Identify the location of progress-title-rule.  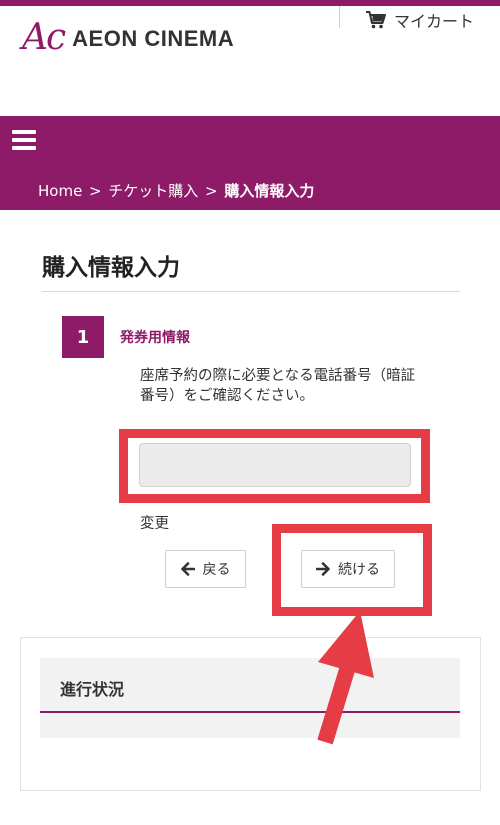
(250, 712).